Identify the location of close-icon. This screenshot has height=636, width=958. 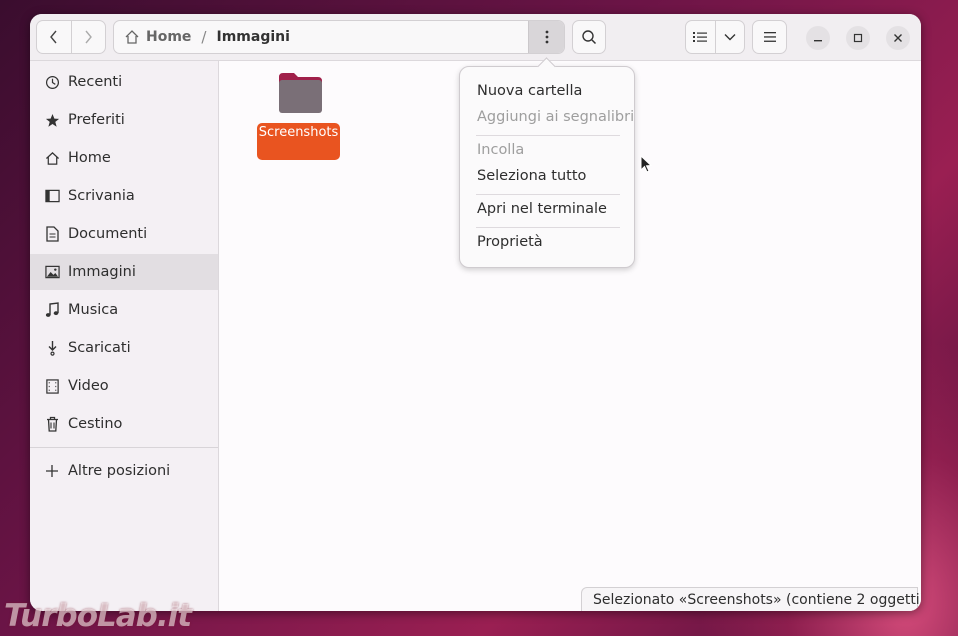
(898, 38).